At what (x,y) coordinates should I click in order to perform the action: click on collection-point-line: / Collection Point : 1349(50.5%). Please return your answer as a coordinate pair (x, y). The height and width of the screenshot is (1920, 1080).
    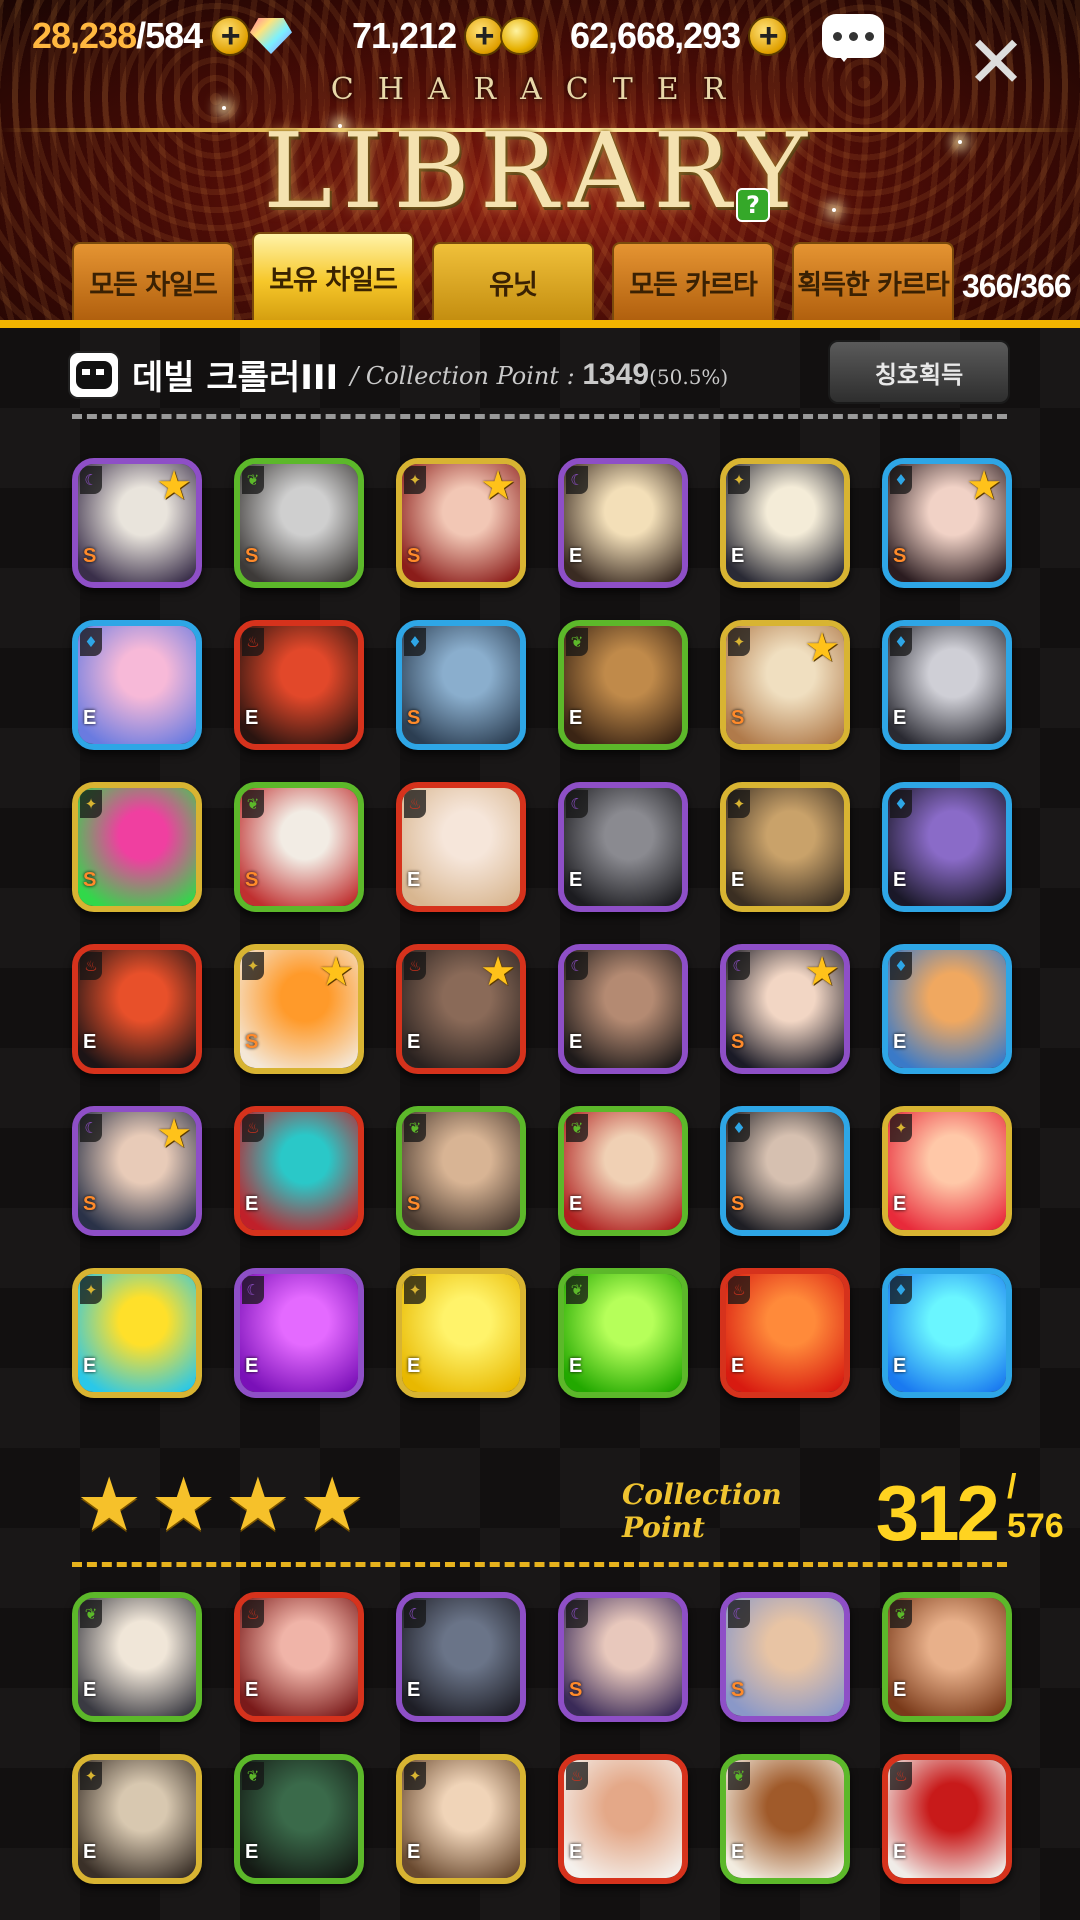
    Looking at the image, I should click on (539, 375).